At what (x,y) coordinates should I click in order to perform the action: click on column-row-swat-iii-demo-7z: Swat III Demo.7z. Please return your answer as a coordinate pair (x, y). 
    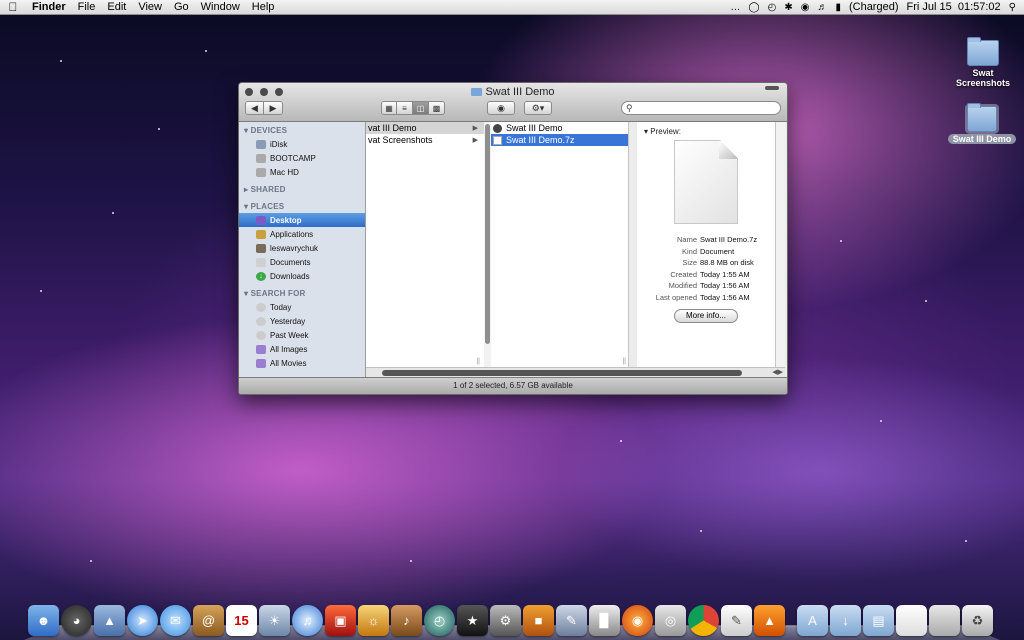
    Looking at the image, I should click on (559, 140).